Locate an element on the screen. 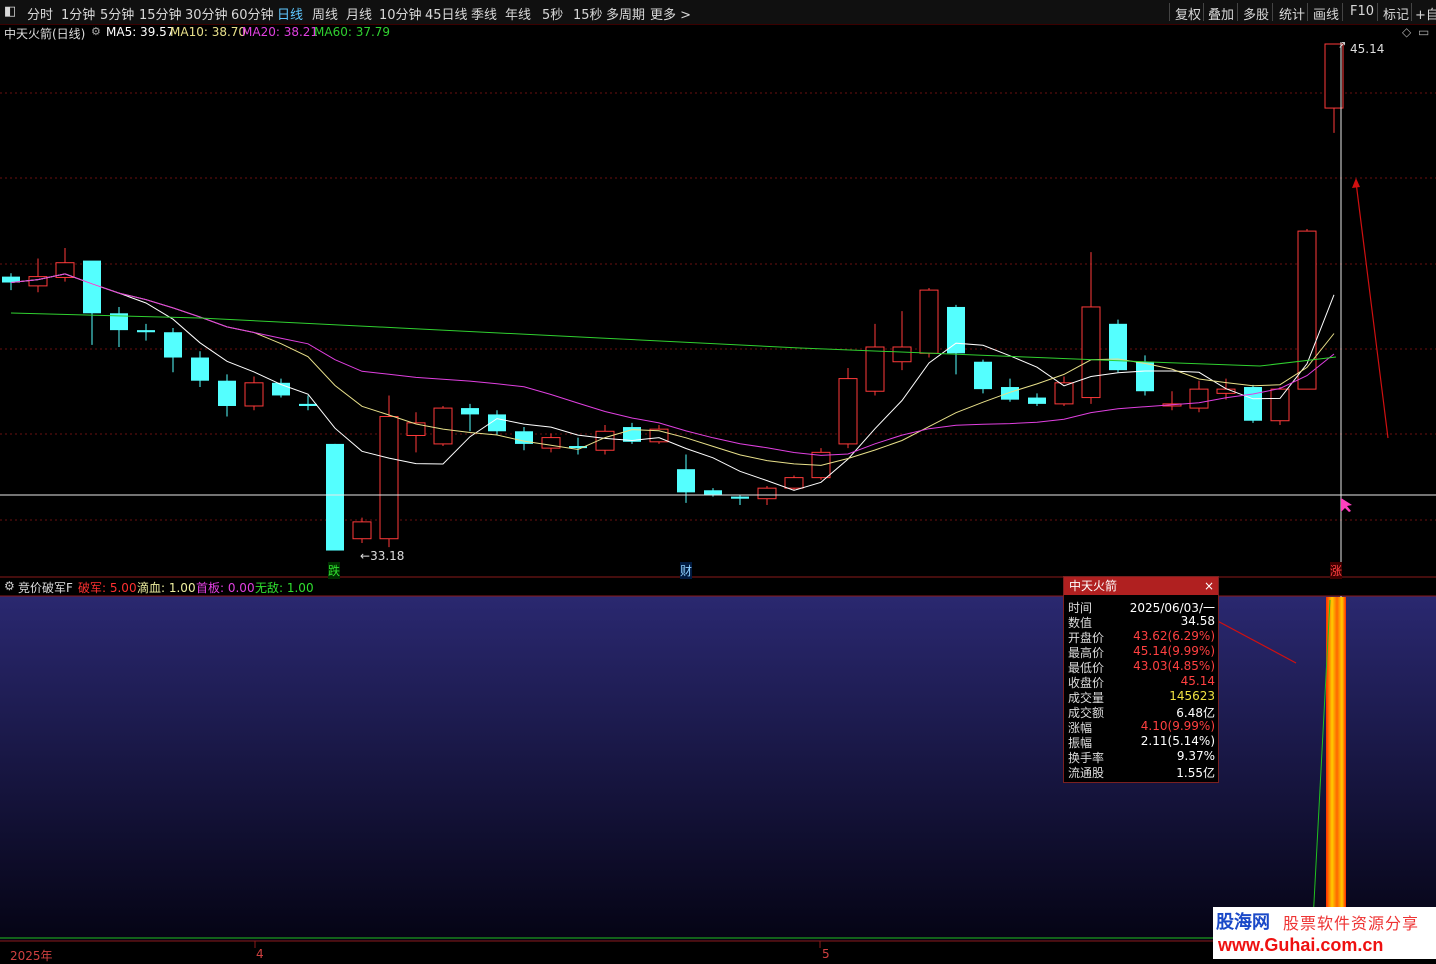 Image resolution: width=1436 pixels, height=964 pixels. watermark-slogan: 股票软件资源分享 is located at coordinates (1351, 923).